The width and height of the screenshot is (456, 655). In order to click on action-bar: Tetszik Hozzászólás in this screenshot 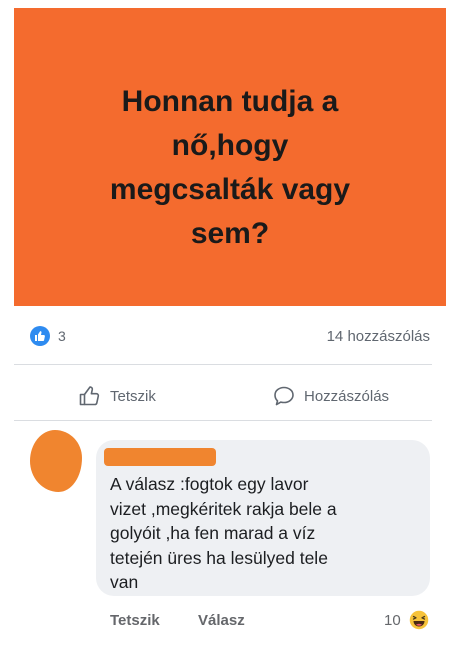, I will do `click(228, 396)`.